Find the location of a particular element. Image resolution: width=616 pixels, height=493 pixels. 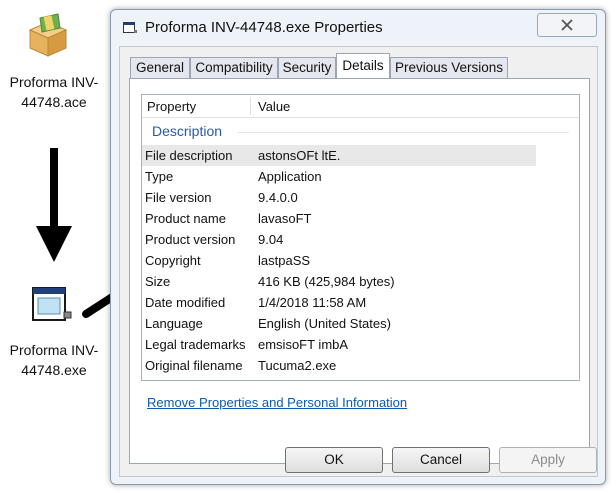

ok-button: OK is located at coordinates (334, 460).